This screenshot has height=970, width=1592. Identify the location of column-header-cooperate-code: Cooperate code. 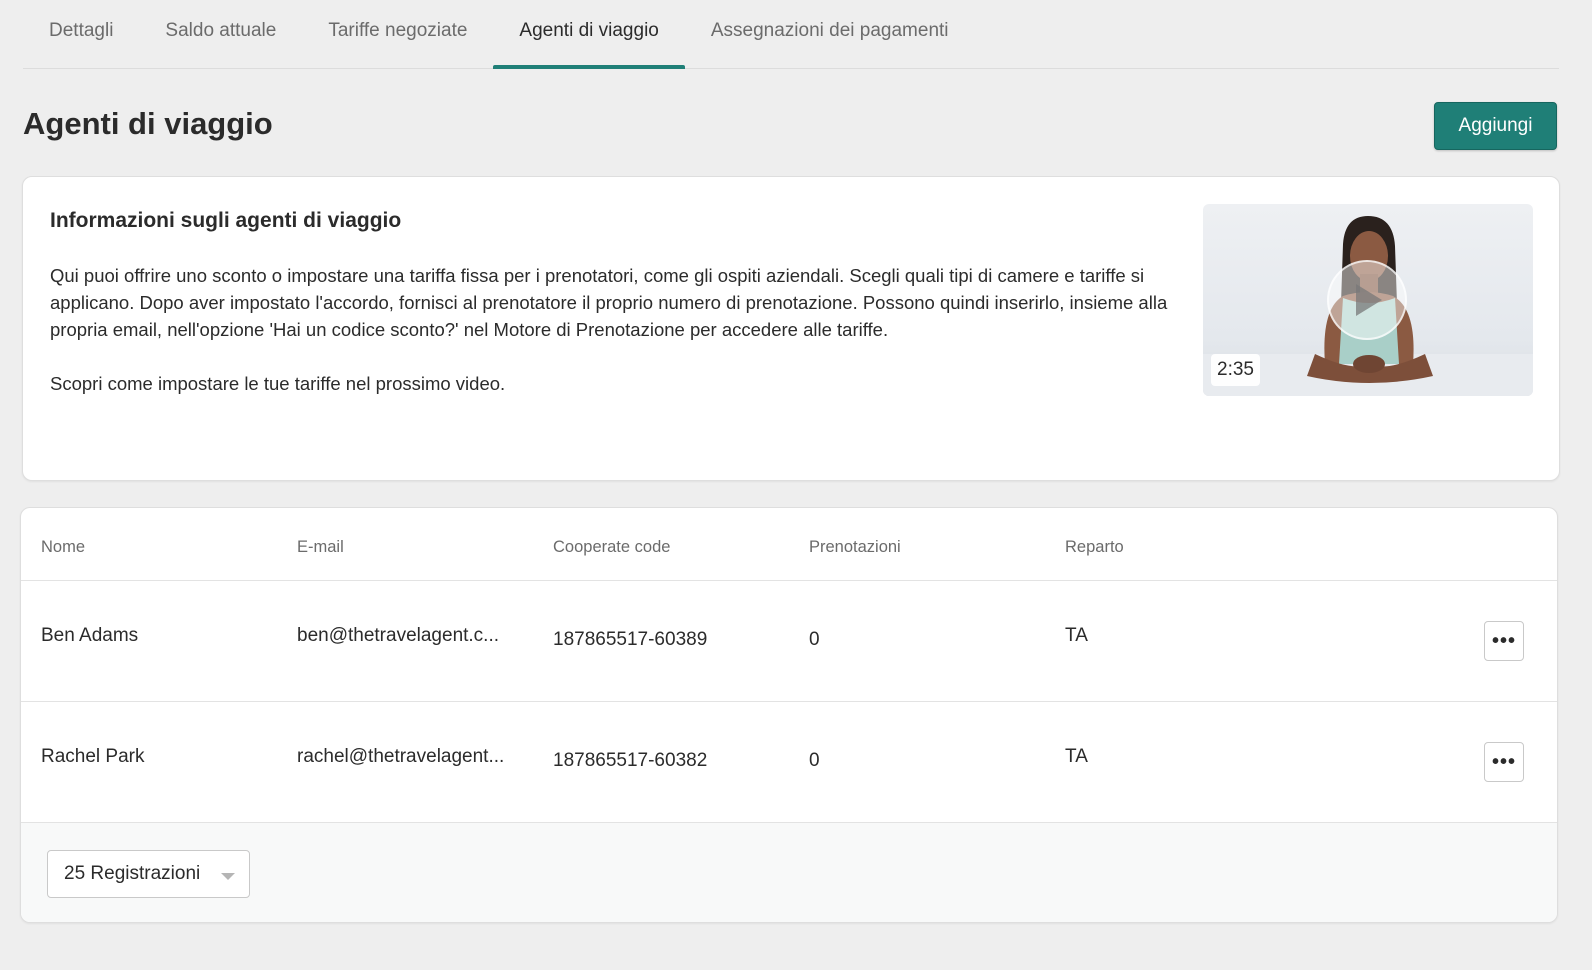
(612, 547).